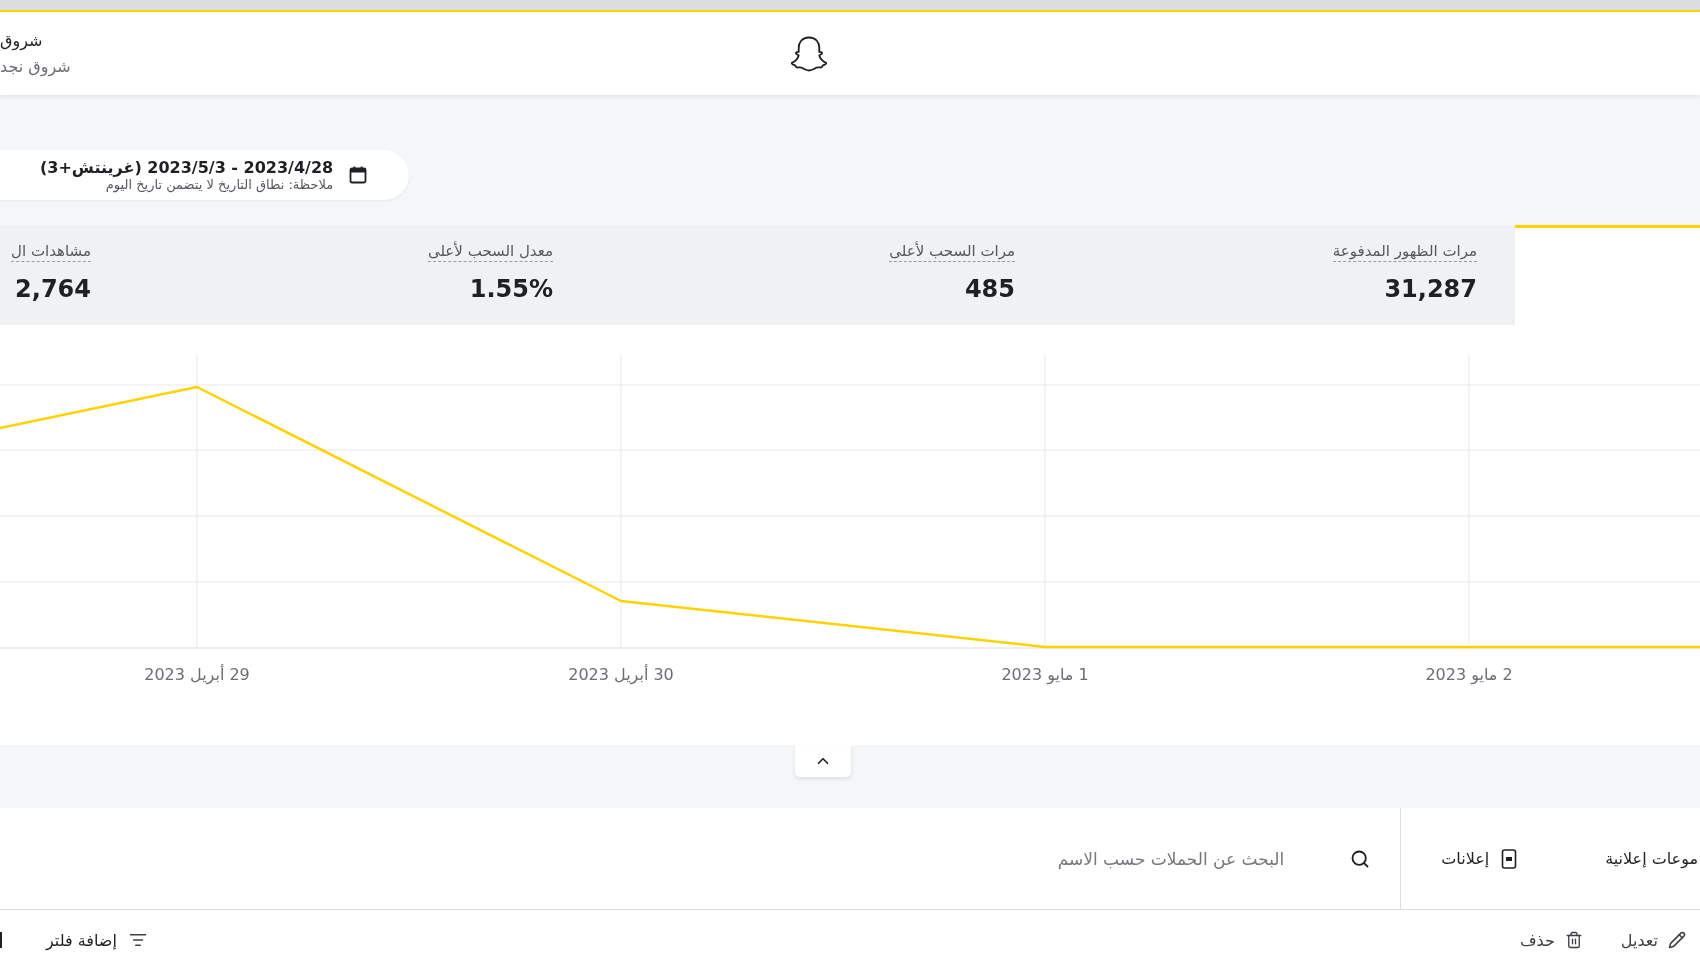  I want to click on metric-tab, so click(1607, 275).